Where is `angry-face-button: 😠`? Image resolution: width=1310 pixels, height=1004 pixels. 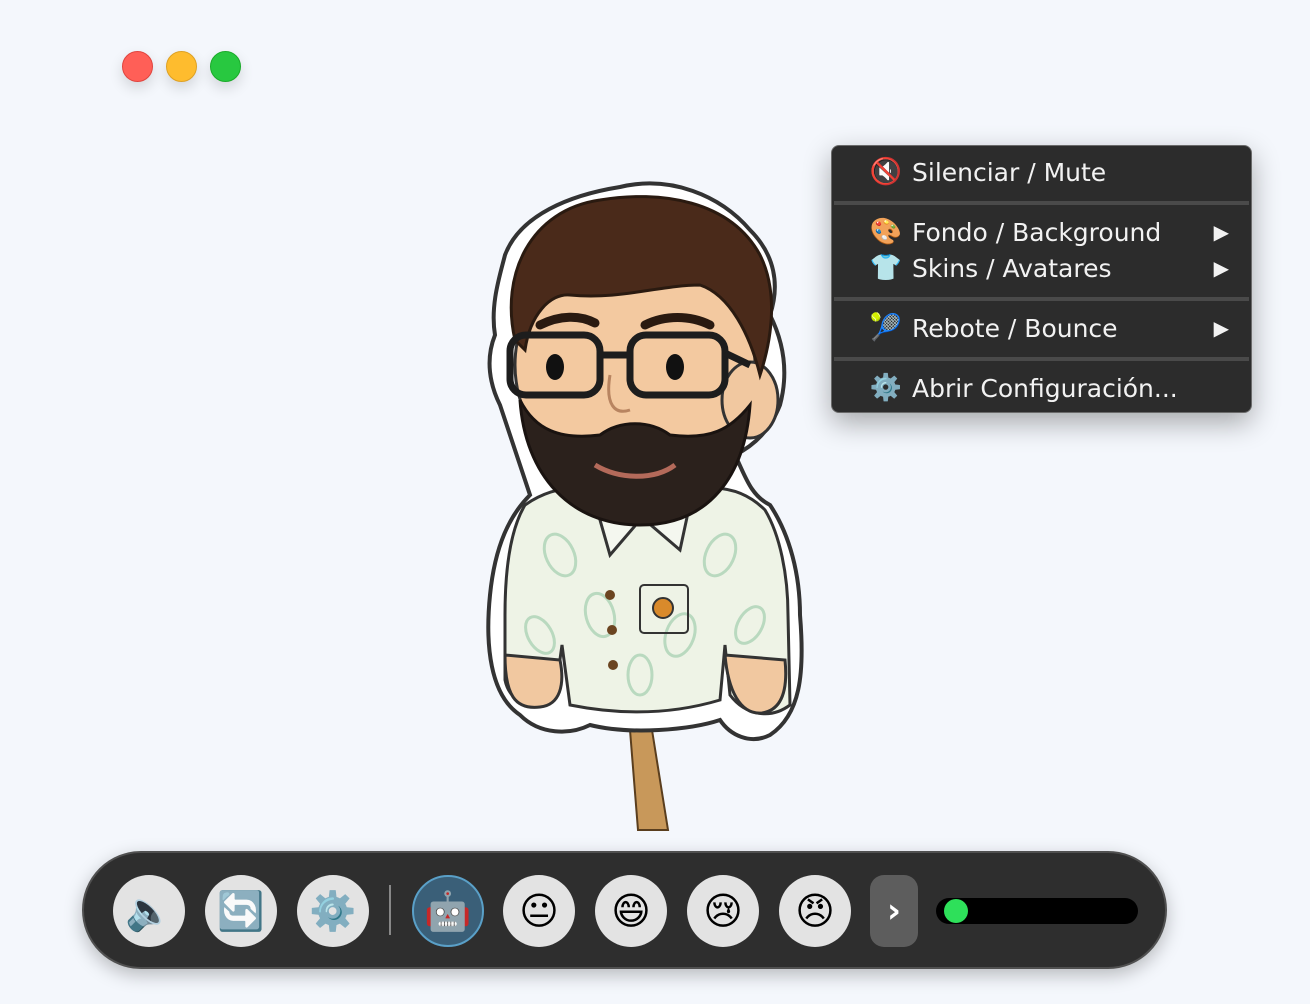 angry-face-button: 😠 is located at coordinates (815, 911).